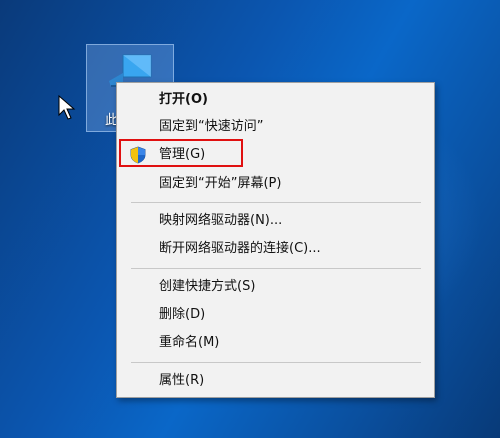 The image size is (500, 438). Describe the element at coordinates (182, 314) in the screenshot. I see `menu-item-label: 删除(D)` at that location.